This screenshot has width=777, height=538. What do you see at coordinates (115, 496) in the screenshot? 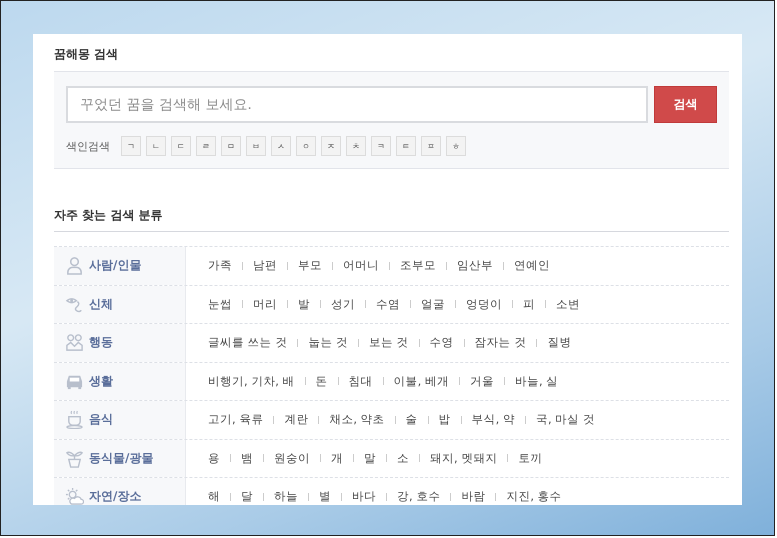
I see `category-name: 자연/장소` at bounding box center [115, 496].